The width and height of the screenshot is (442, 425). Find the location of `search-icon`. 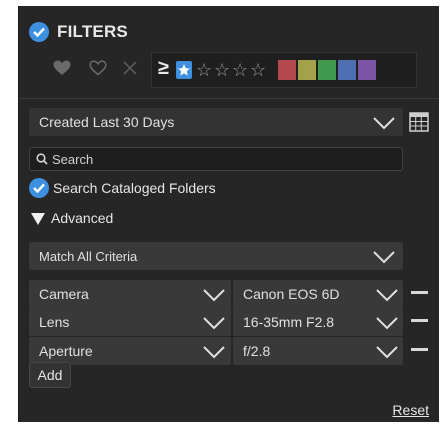

search-icon is located at coordinates (42, 159).